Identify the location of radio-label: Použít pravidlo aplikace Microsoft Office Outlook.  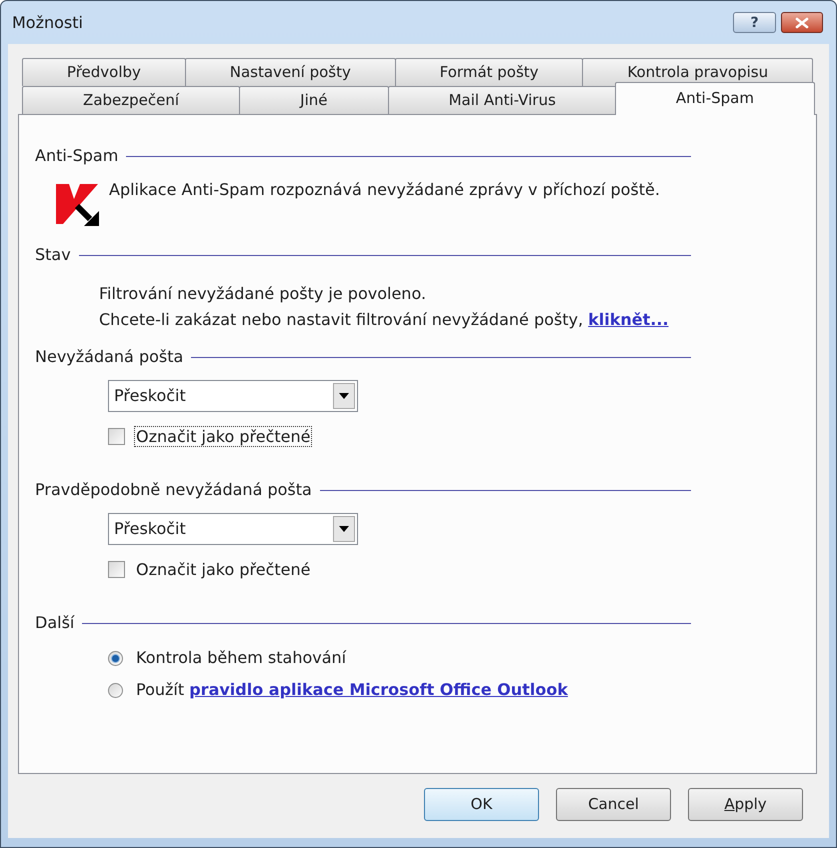
(352, 690).